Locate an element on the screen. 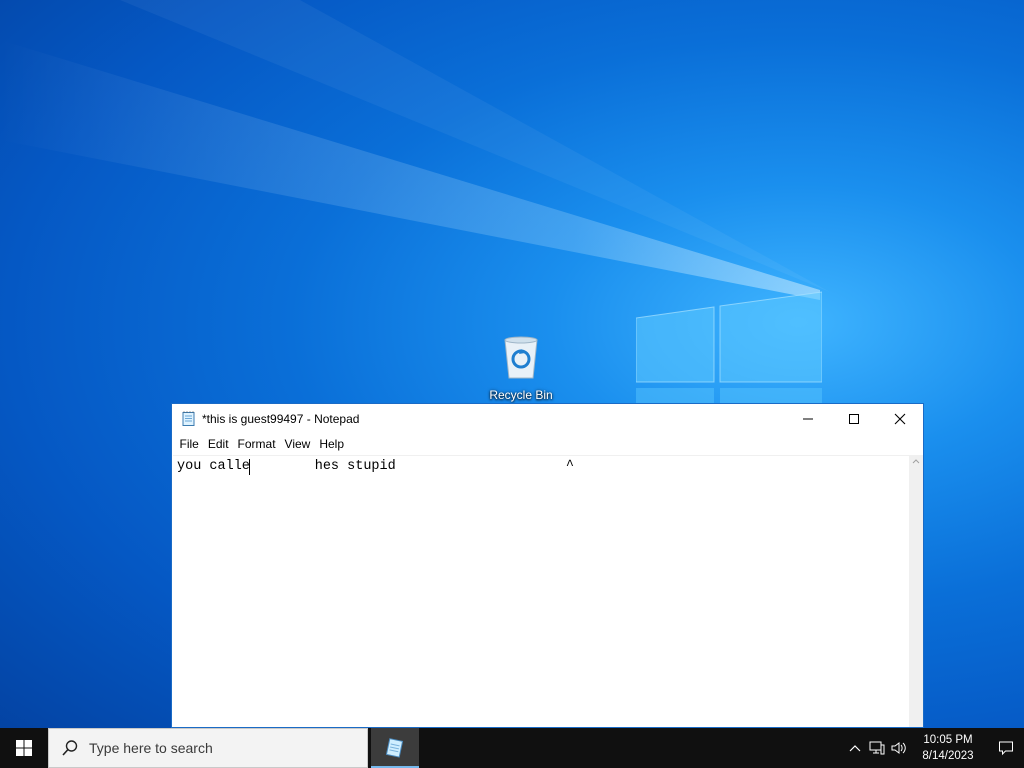  taskbar-notepad is located at coordinates (395, 748).